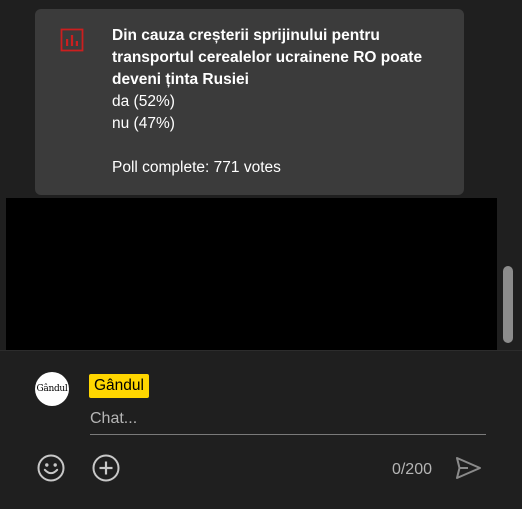  What do you see at coordinates (261, 350) in the screenshot?
I see `divider` at bounding box center [261, 350].